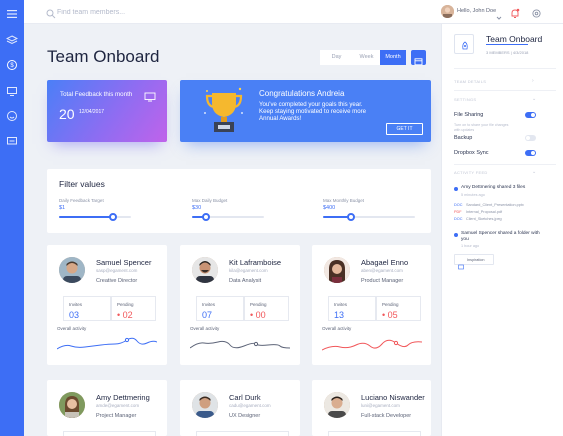 This screenshot has width=563, height=436. What do you see at coordinates (484, 219) in the screenshot?
I see `file-link: Client_Sketches.jpeg` at bounding box center [484, 219].